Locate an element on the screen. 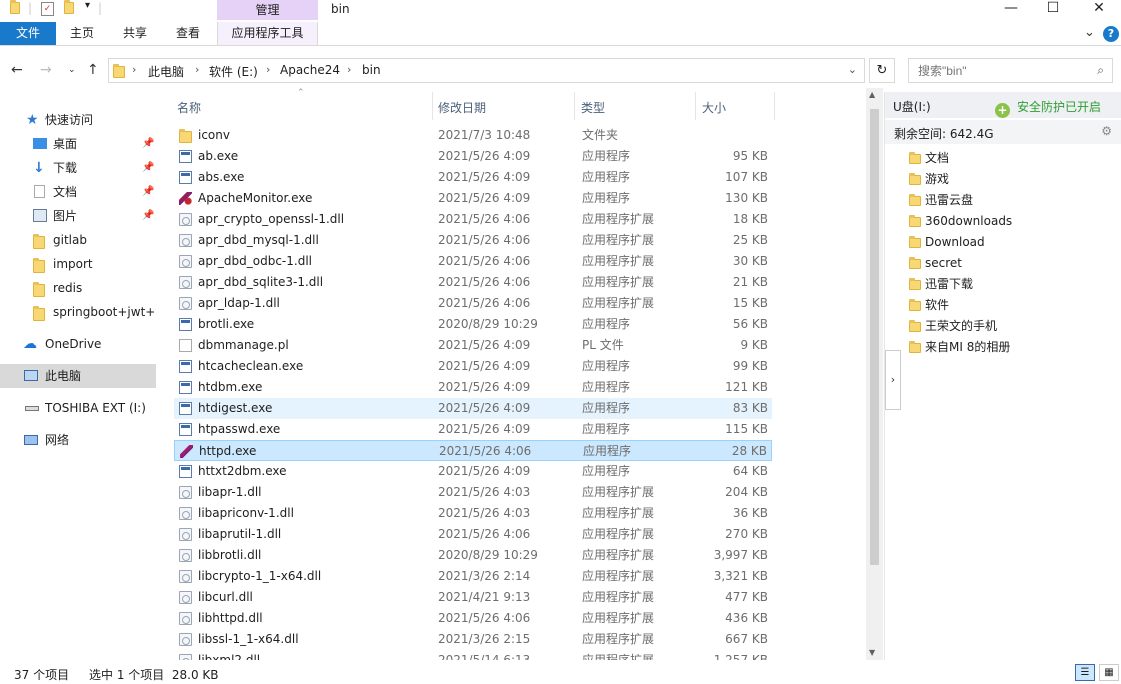 The image size is (1121, 684). file-size: 3,321 KB is located at coordinates (740, 576).